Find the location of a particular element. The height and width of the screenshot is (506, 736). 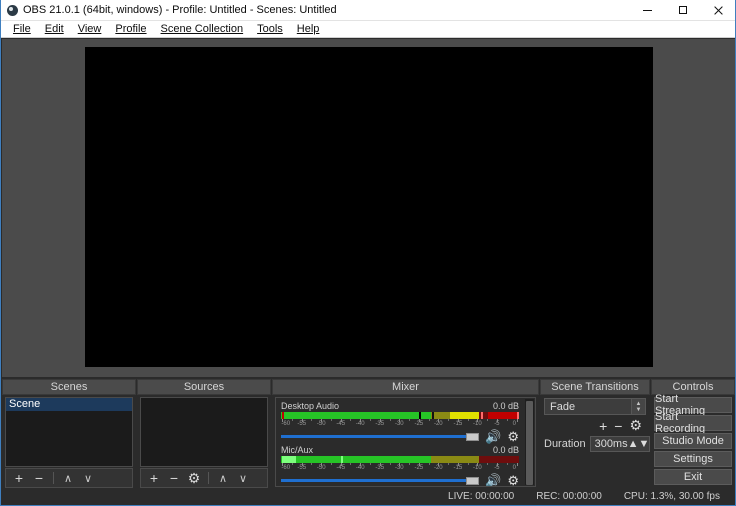

move-scene-down-button: ∨ is located at coordinates (88, 478).